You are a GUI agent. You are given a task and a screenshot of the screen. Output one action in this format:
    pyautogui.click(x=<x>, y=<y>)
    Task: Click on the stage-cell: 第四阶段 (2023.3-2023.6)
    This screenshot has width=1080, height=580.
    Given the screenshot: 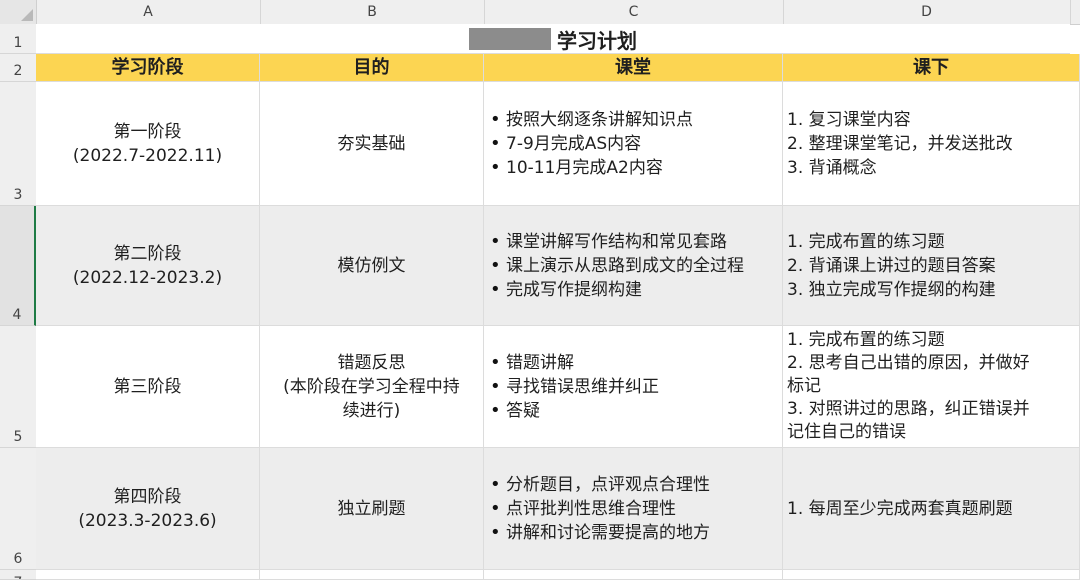 What is the action you would take?
    pyautogui.click(x=148, y=509)
    